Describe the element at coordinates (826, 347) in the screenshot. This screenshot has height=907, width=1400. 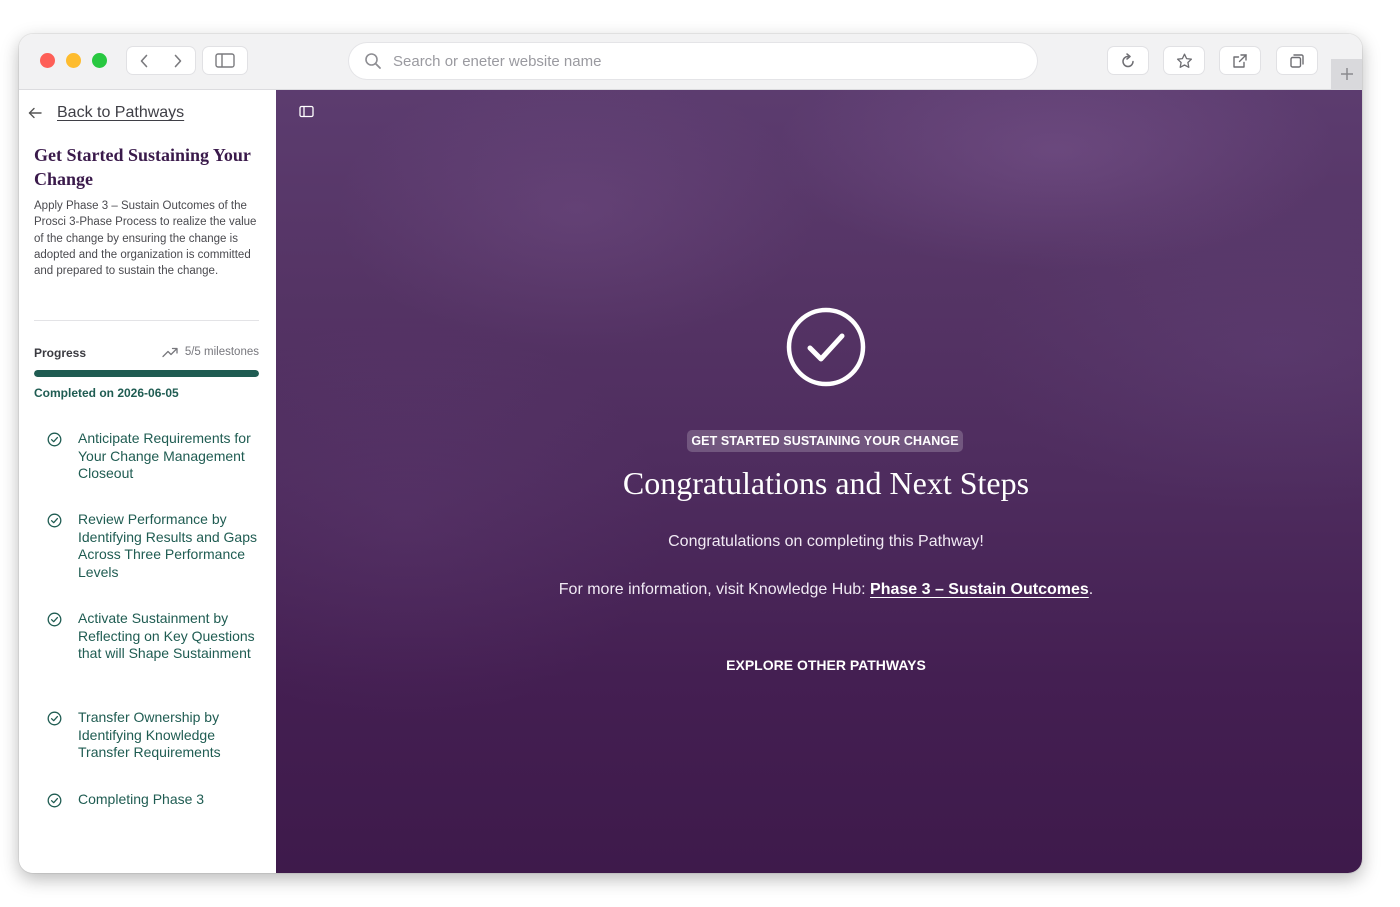
I see `success-check-icon` at that location.